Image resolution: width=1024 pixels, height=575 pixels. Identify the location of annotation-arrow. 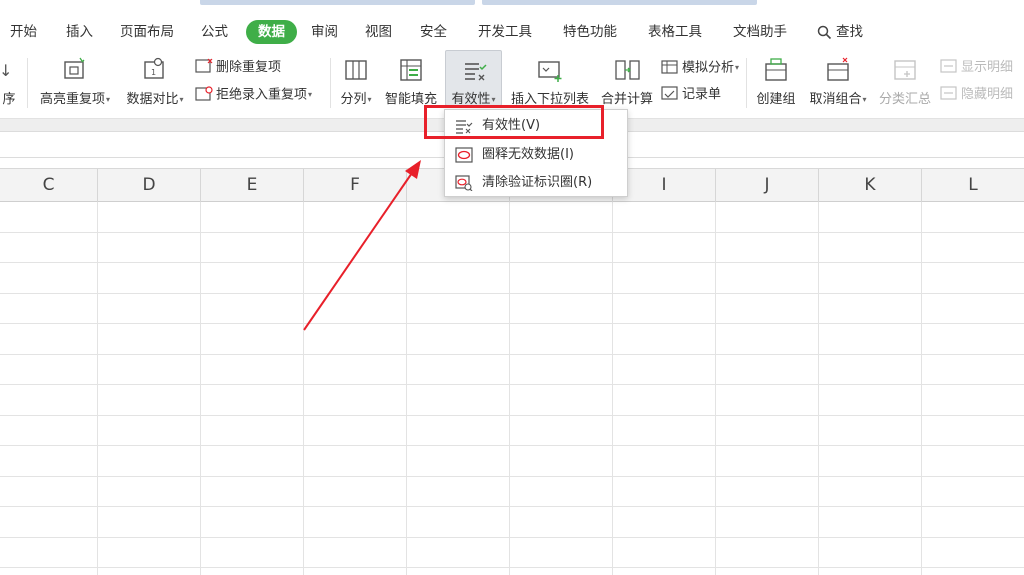
(362, 245).